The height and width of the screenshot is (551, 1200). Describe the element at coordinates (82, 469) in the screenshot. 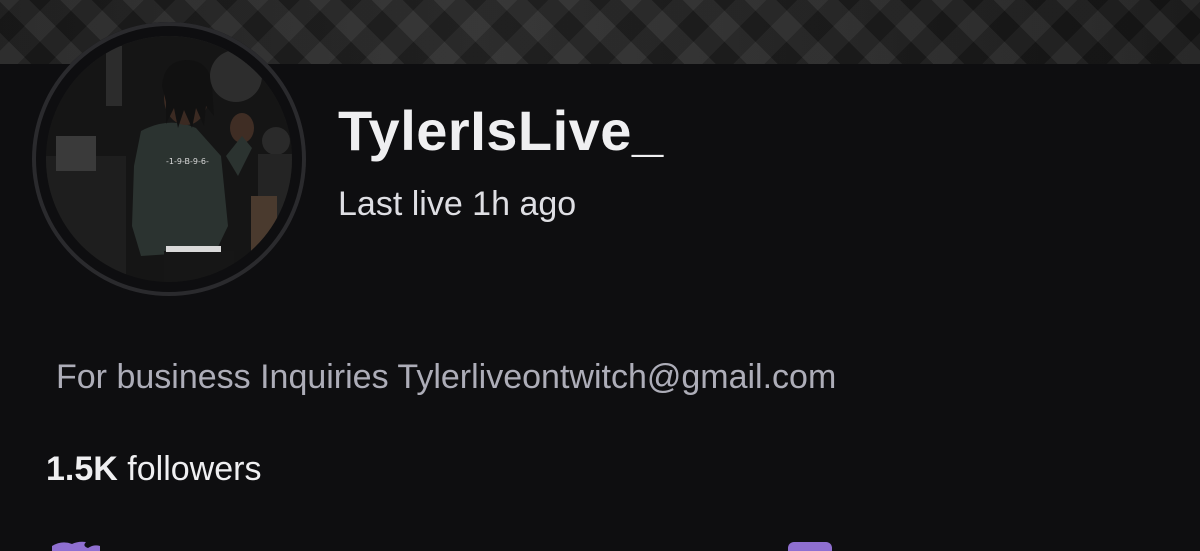

I see `followers-number: 1.5K` at that location.